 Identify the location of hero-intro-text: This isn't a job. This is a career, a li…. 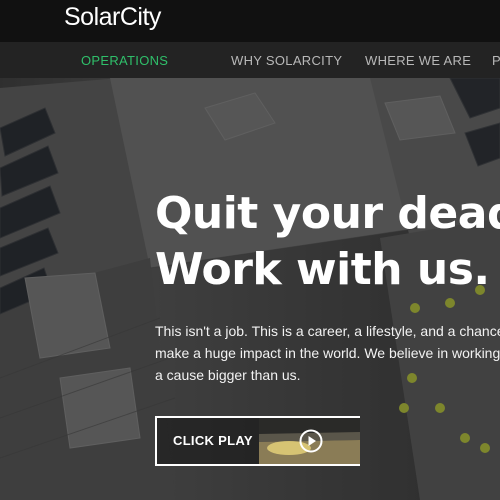
(327, 353).